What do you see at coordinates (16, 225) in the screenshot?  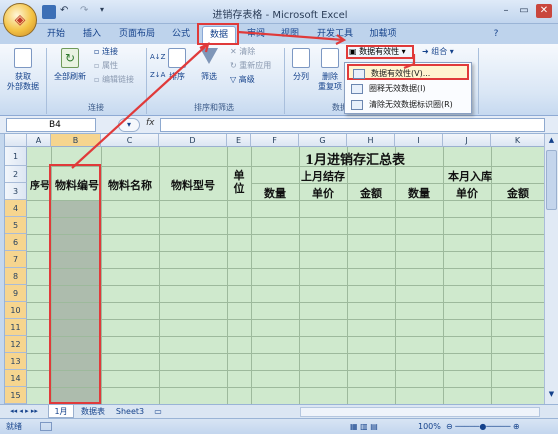 I see `row-header-5: 5` at bounding box center [16, 225].